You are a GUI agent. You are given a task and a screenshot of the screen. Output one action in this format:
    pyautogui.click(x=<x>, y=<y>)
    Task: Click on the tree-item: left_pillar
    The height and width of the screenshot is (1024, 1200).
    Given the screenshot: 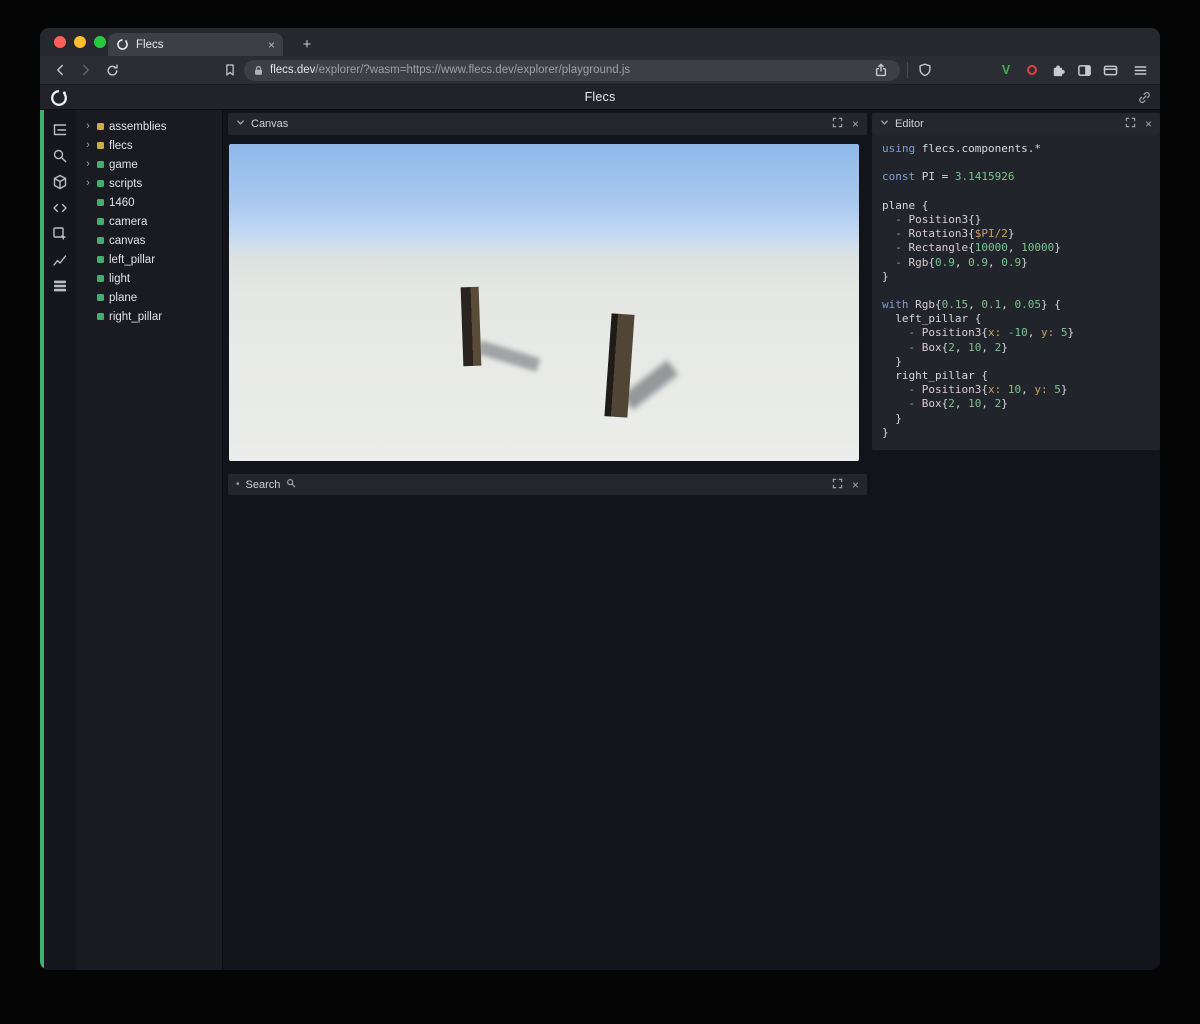 What is the action you would take?
    pyautogui.click(x=149, y=259)
    